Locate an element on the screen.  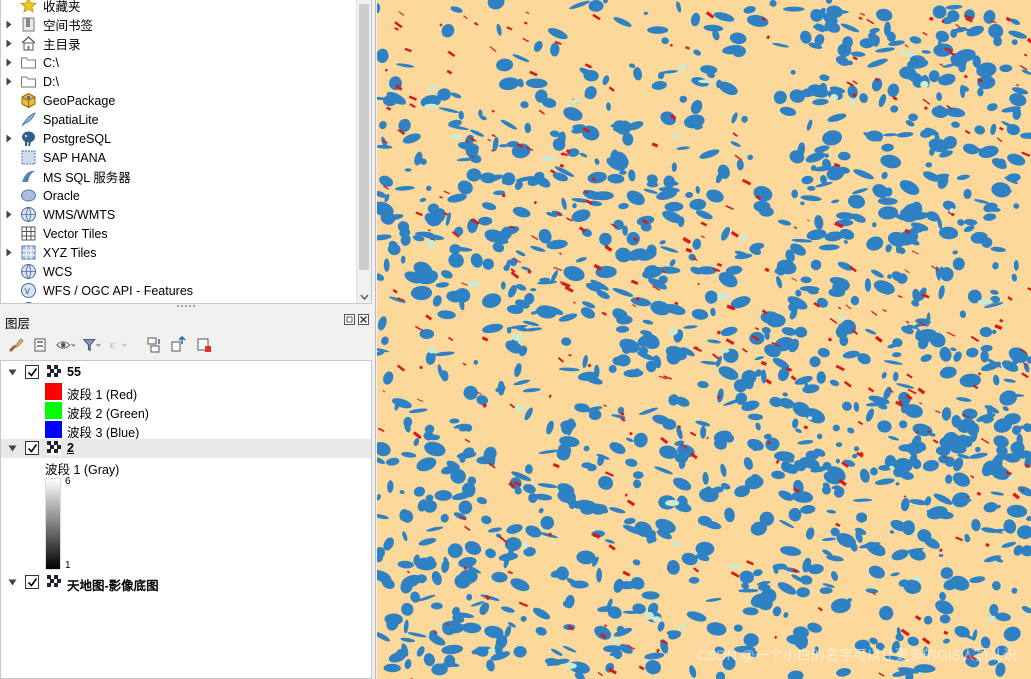
open-layer-styling-button is located at coordinates (16, 345).